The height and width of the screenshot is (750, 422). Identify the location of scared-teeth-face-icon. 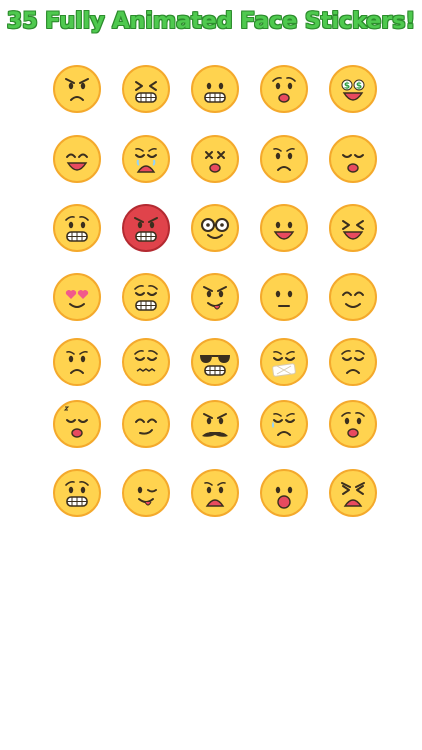
(77, 493).